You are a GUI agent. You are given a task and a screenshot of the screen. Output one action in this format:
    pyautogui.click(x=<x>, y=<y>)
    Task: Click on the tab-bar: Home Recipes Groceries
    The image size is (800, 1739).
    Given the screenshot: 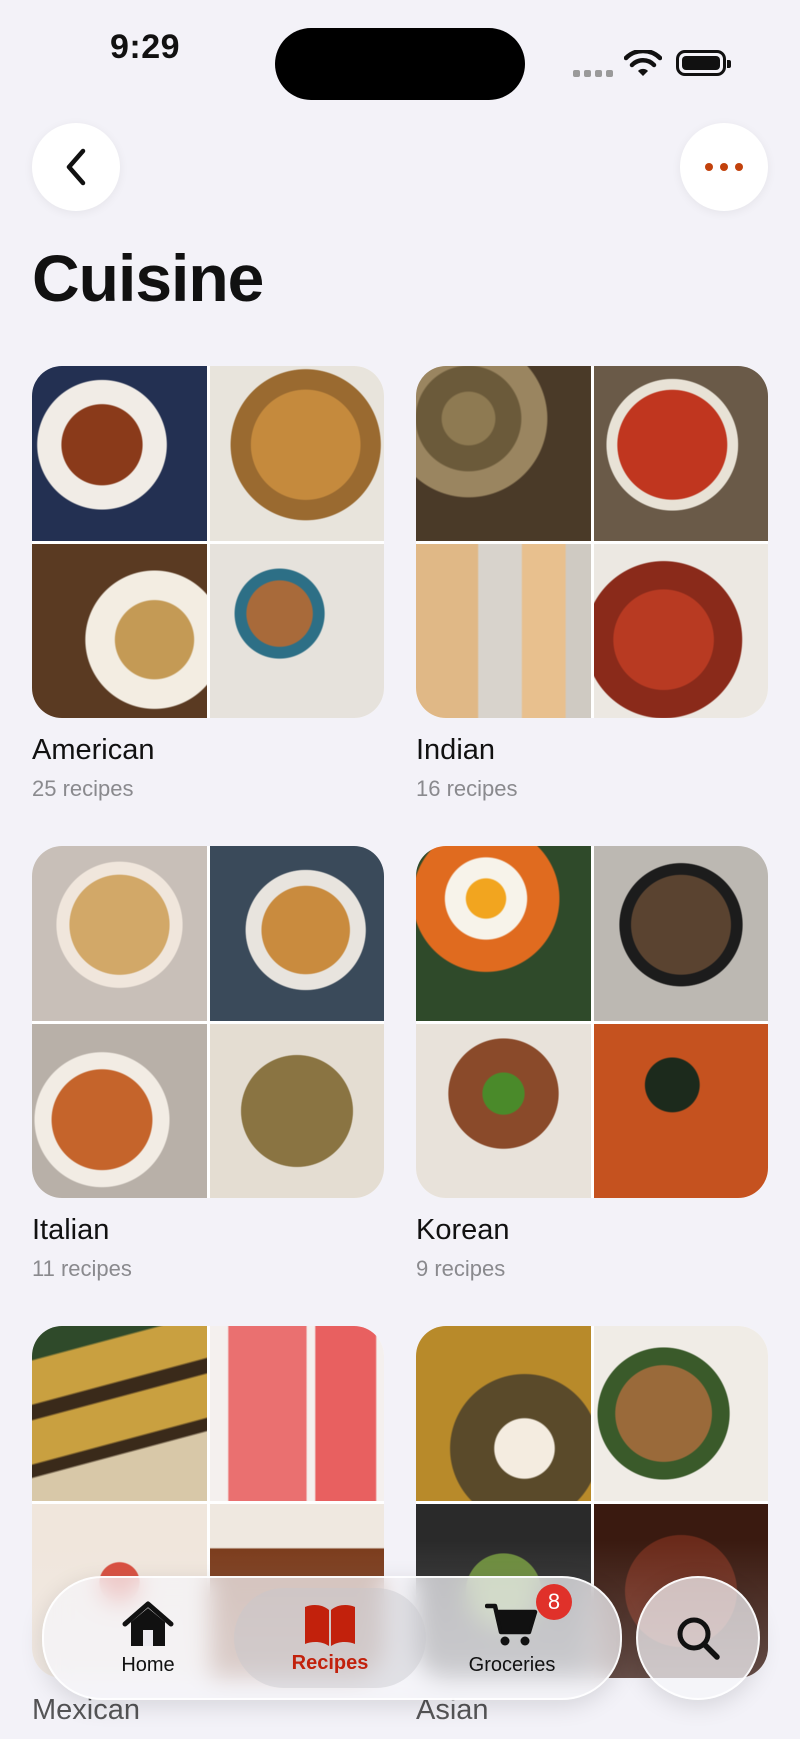 What is the action you would take?
    pyautogui.click(x=332, y=1638)
    